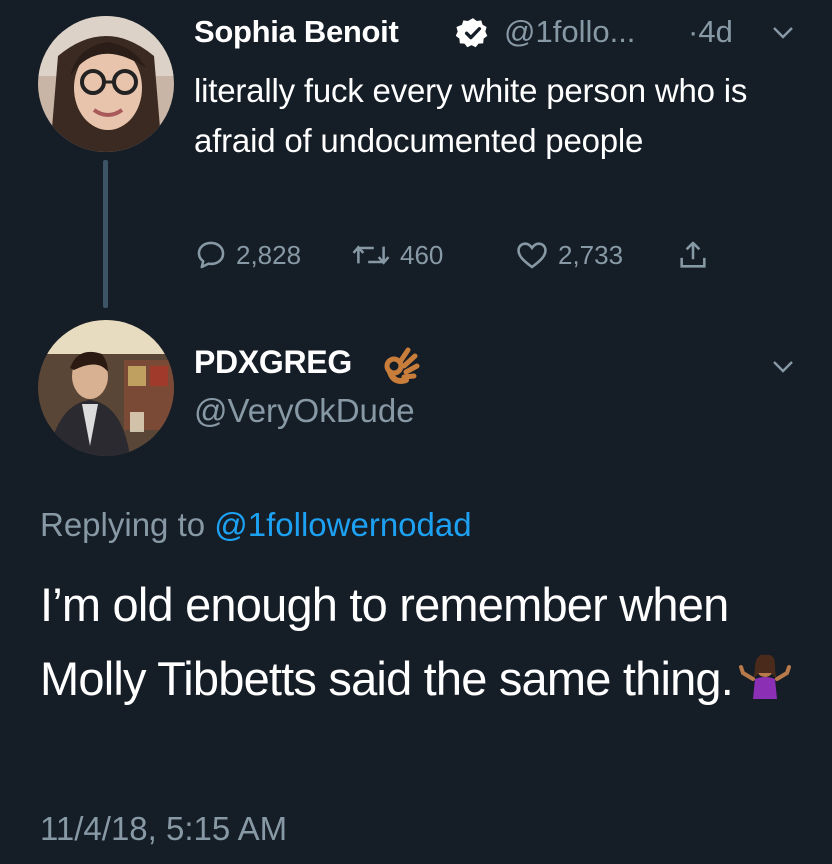 The height and width of the screenshot is (864, 832). What do you see at coordinates (211, 255) in the screenshot?
I see `reply-icon` at bounding box center [211, 255].